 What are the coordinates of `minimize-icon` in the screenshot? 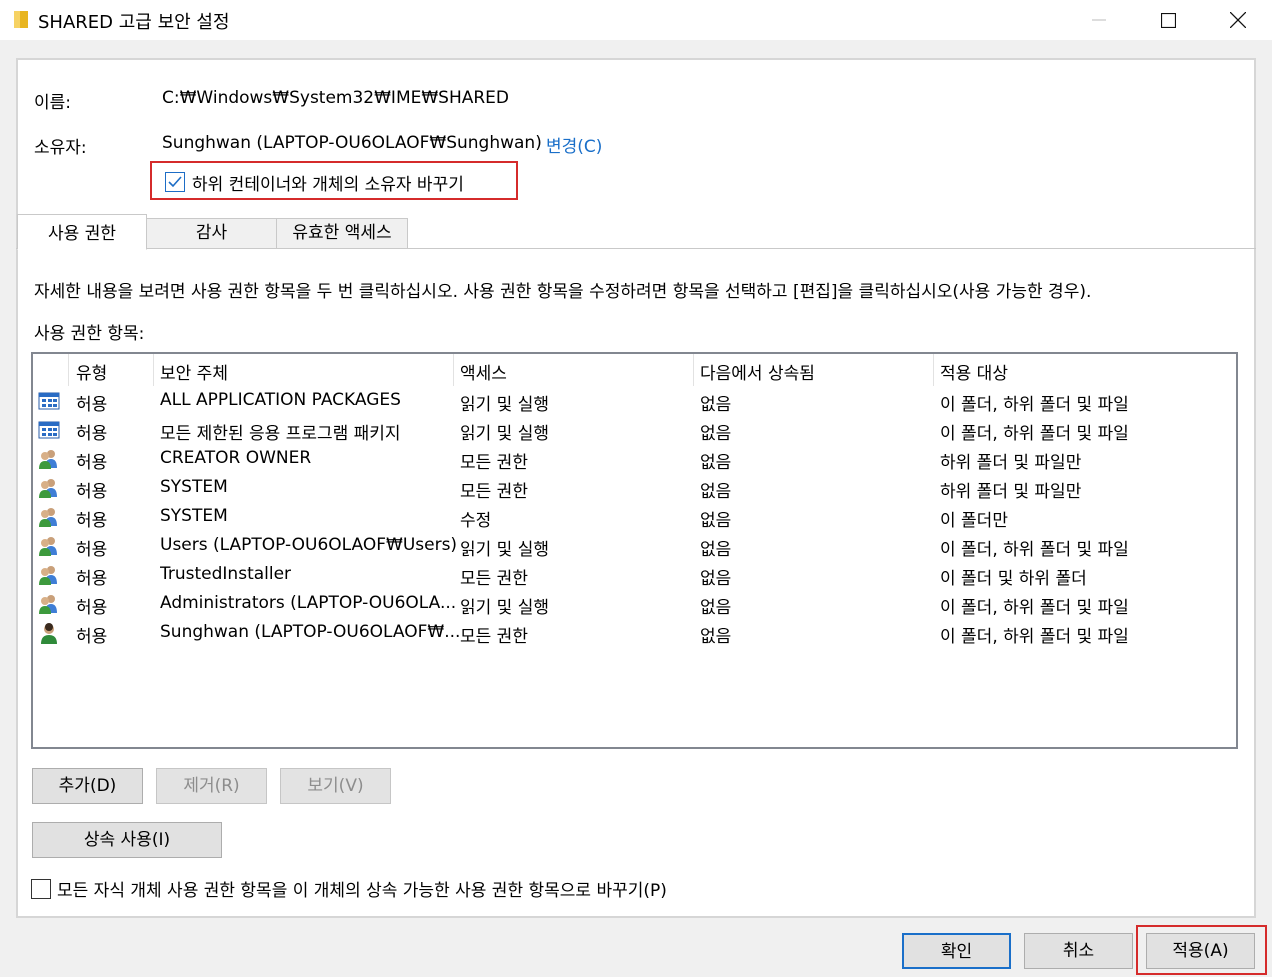 It's located at (1099, 20).